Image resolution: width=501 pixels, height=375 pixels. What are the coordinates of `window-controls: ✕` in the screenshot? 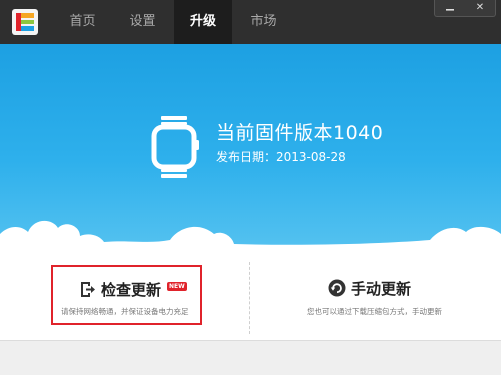 It's located at (465, 8).